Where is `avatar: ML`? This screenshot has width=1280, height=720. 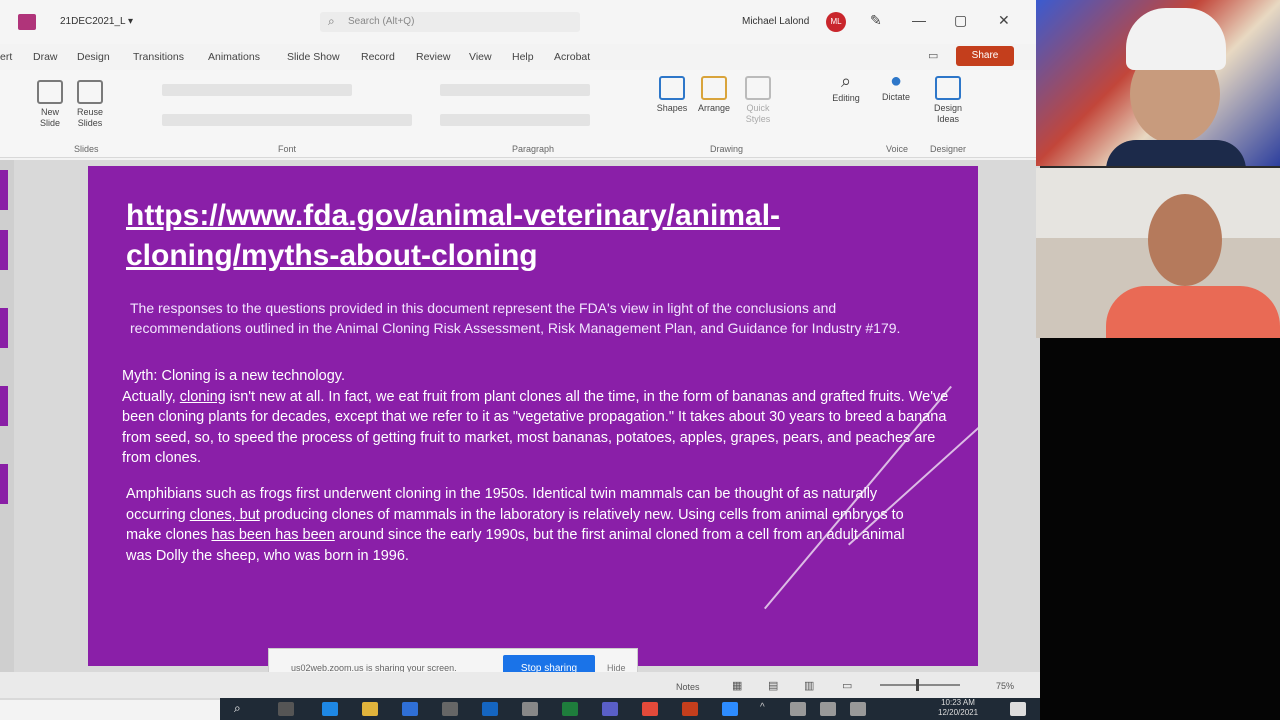
avatar: ML is located at coordinates (836, 22).